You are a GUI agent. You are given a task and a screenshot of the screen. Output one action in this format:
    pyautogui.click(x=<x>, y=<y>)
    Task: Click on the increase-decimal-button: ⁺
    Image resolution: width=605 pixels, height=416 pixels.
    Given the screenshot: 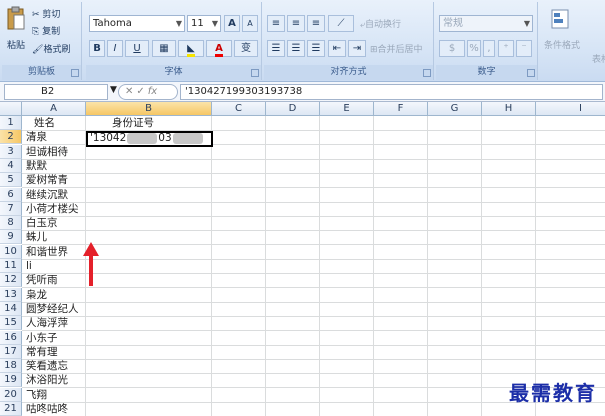 What is the action you would take?
    pyautogui.click(x=506, y=48)
    